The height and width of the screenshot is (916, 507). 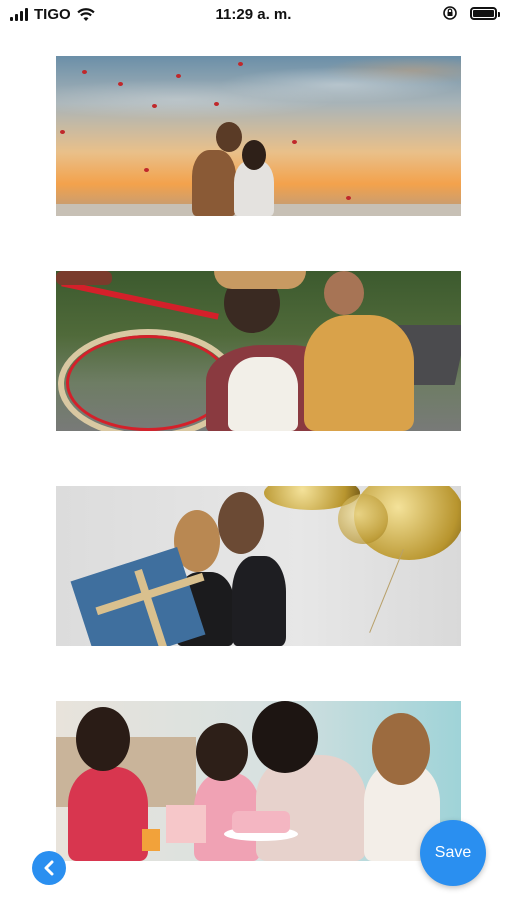 I want to click on battery-icon, so click(x=485, y=13).